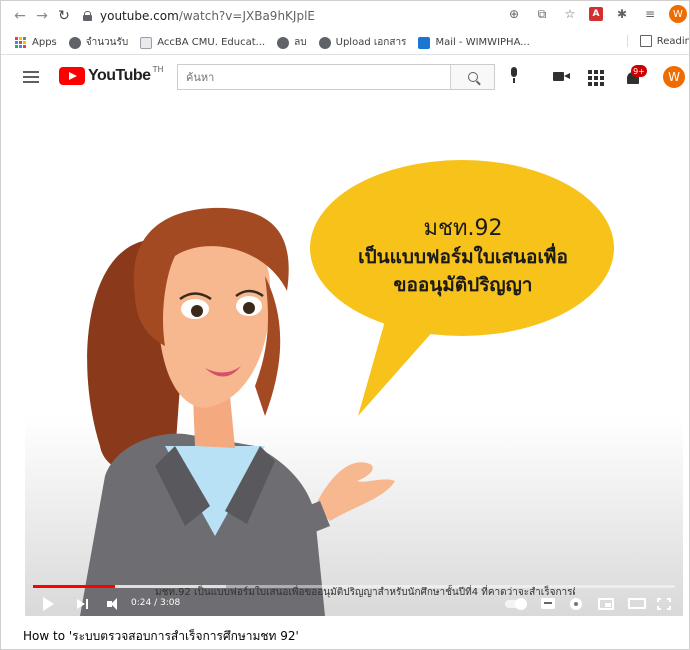  Describe the element at coordinates (21, 42) in the screenshot. I see `apps-grid-icon` at that location.